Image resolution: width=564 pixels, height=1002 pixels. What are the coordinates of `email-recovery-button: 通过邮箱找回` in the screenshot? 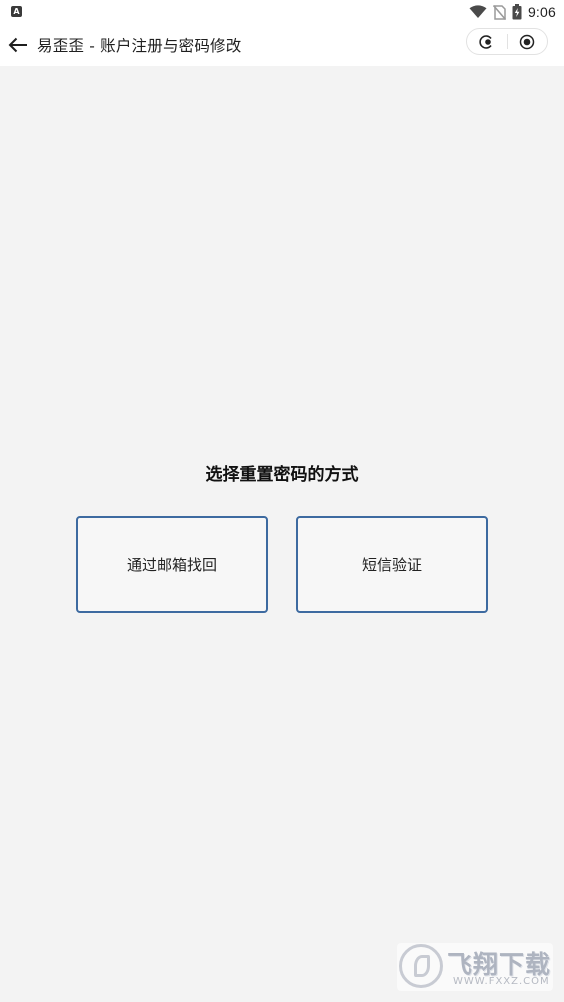 It's located at (172, 564).